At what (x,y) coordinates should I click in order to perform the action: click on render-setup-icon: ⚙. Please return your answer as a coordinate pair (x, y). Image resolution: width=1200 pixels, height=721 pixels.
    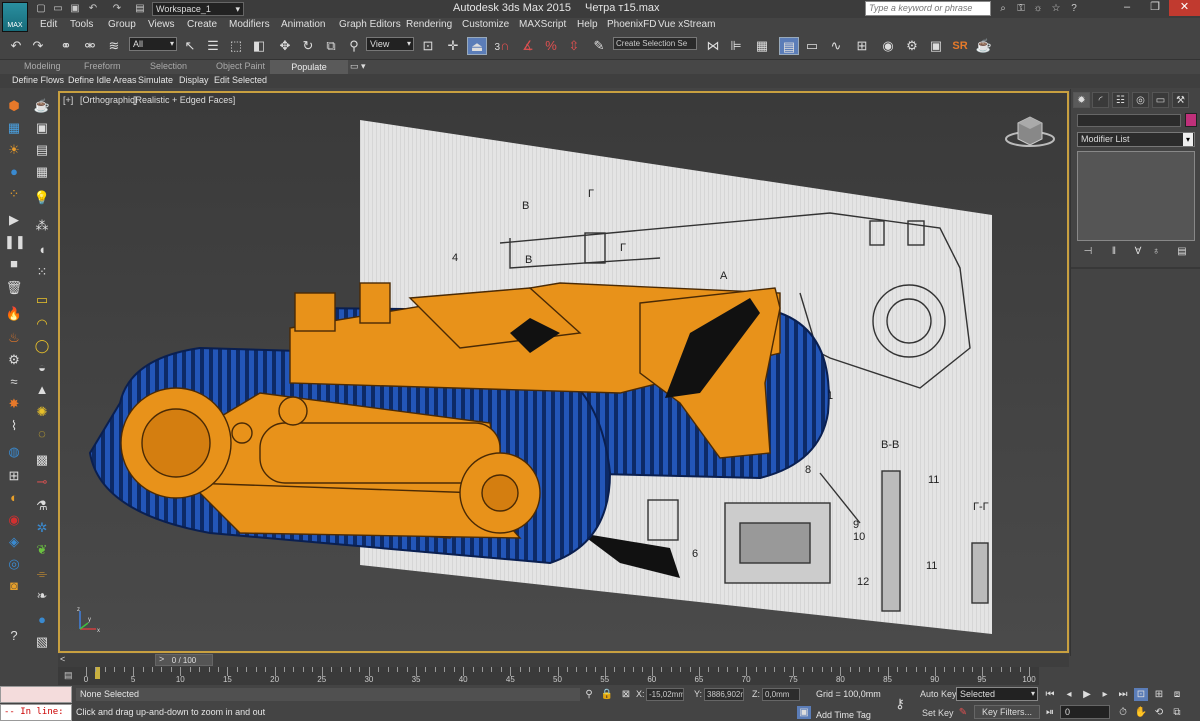
    Looking at the image, I should click on (912, 46).